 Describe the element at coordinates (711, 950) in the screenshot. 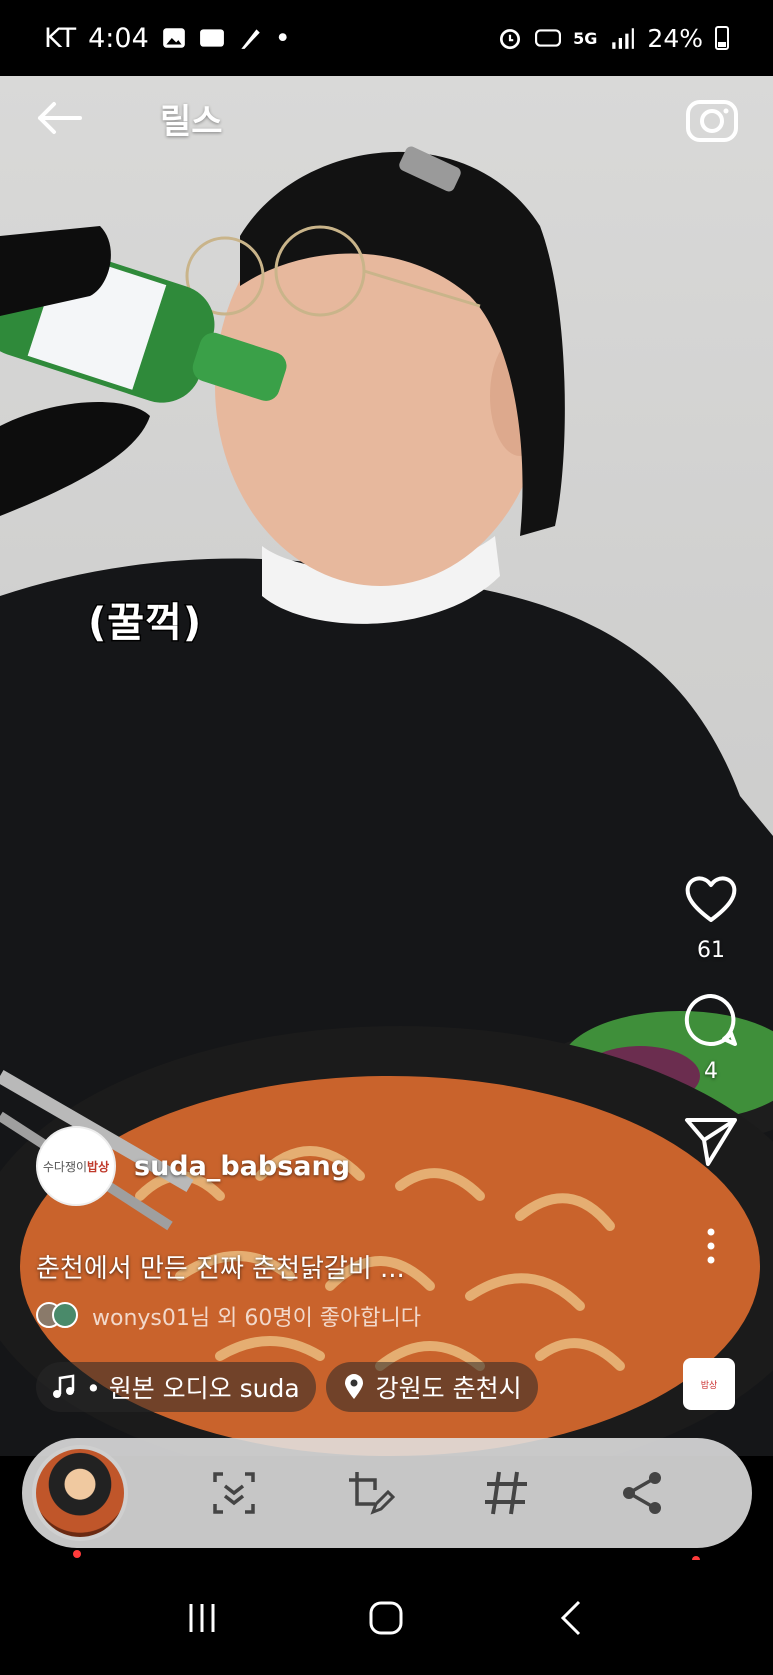

I see `likes-count: 61` at that location.